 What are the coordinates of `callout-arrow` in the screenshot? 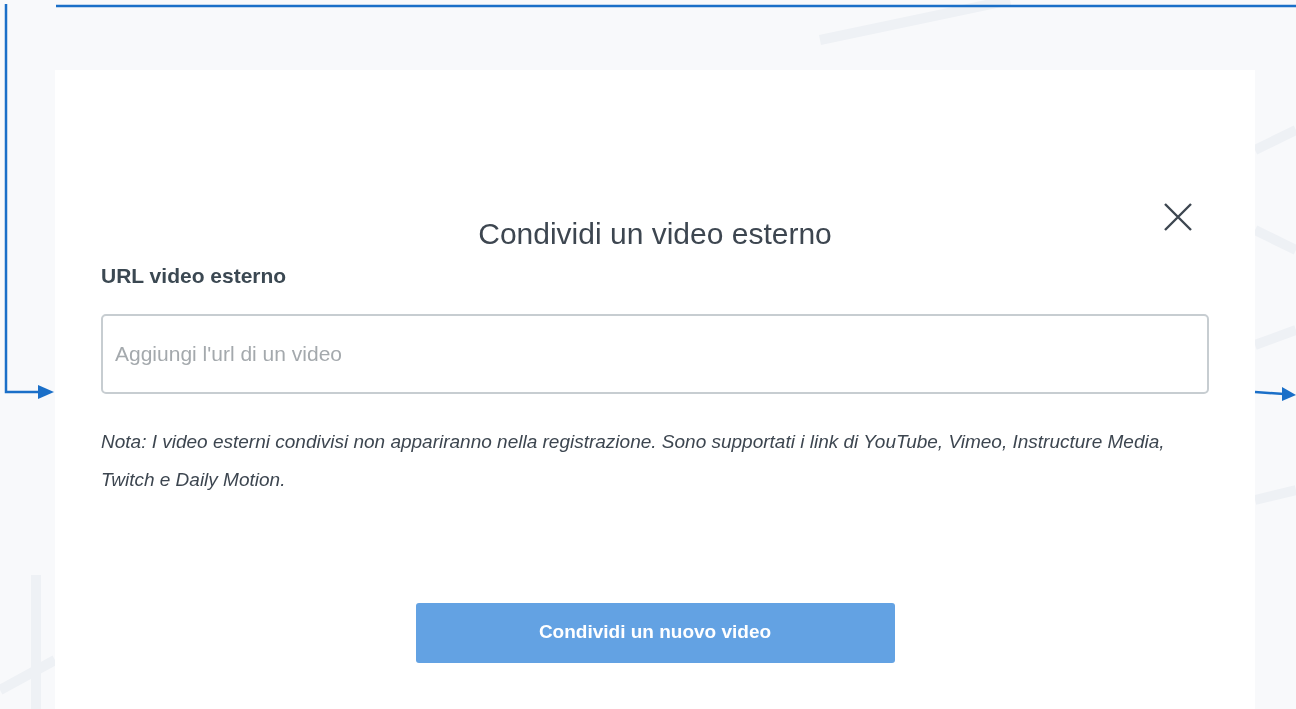 It's located at (1275, 394).